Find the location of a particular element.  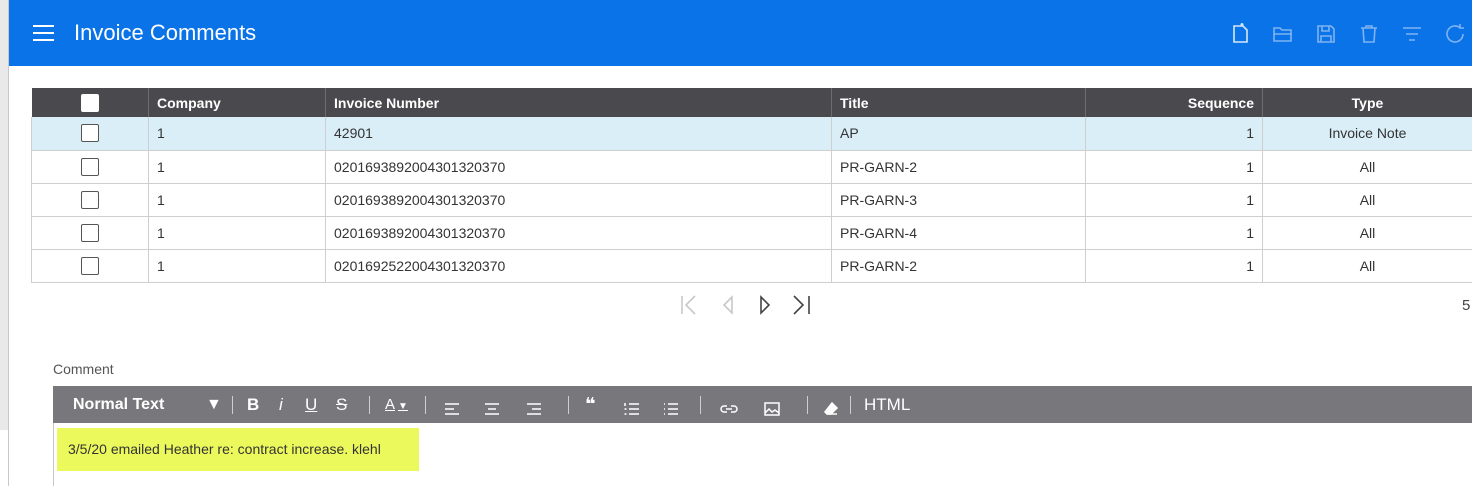

column-header-title: Title is located at coordinates (958, 102).